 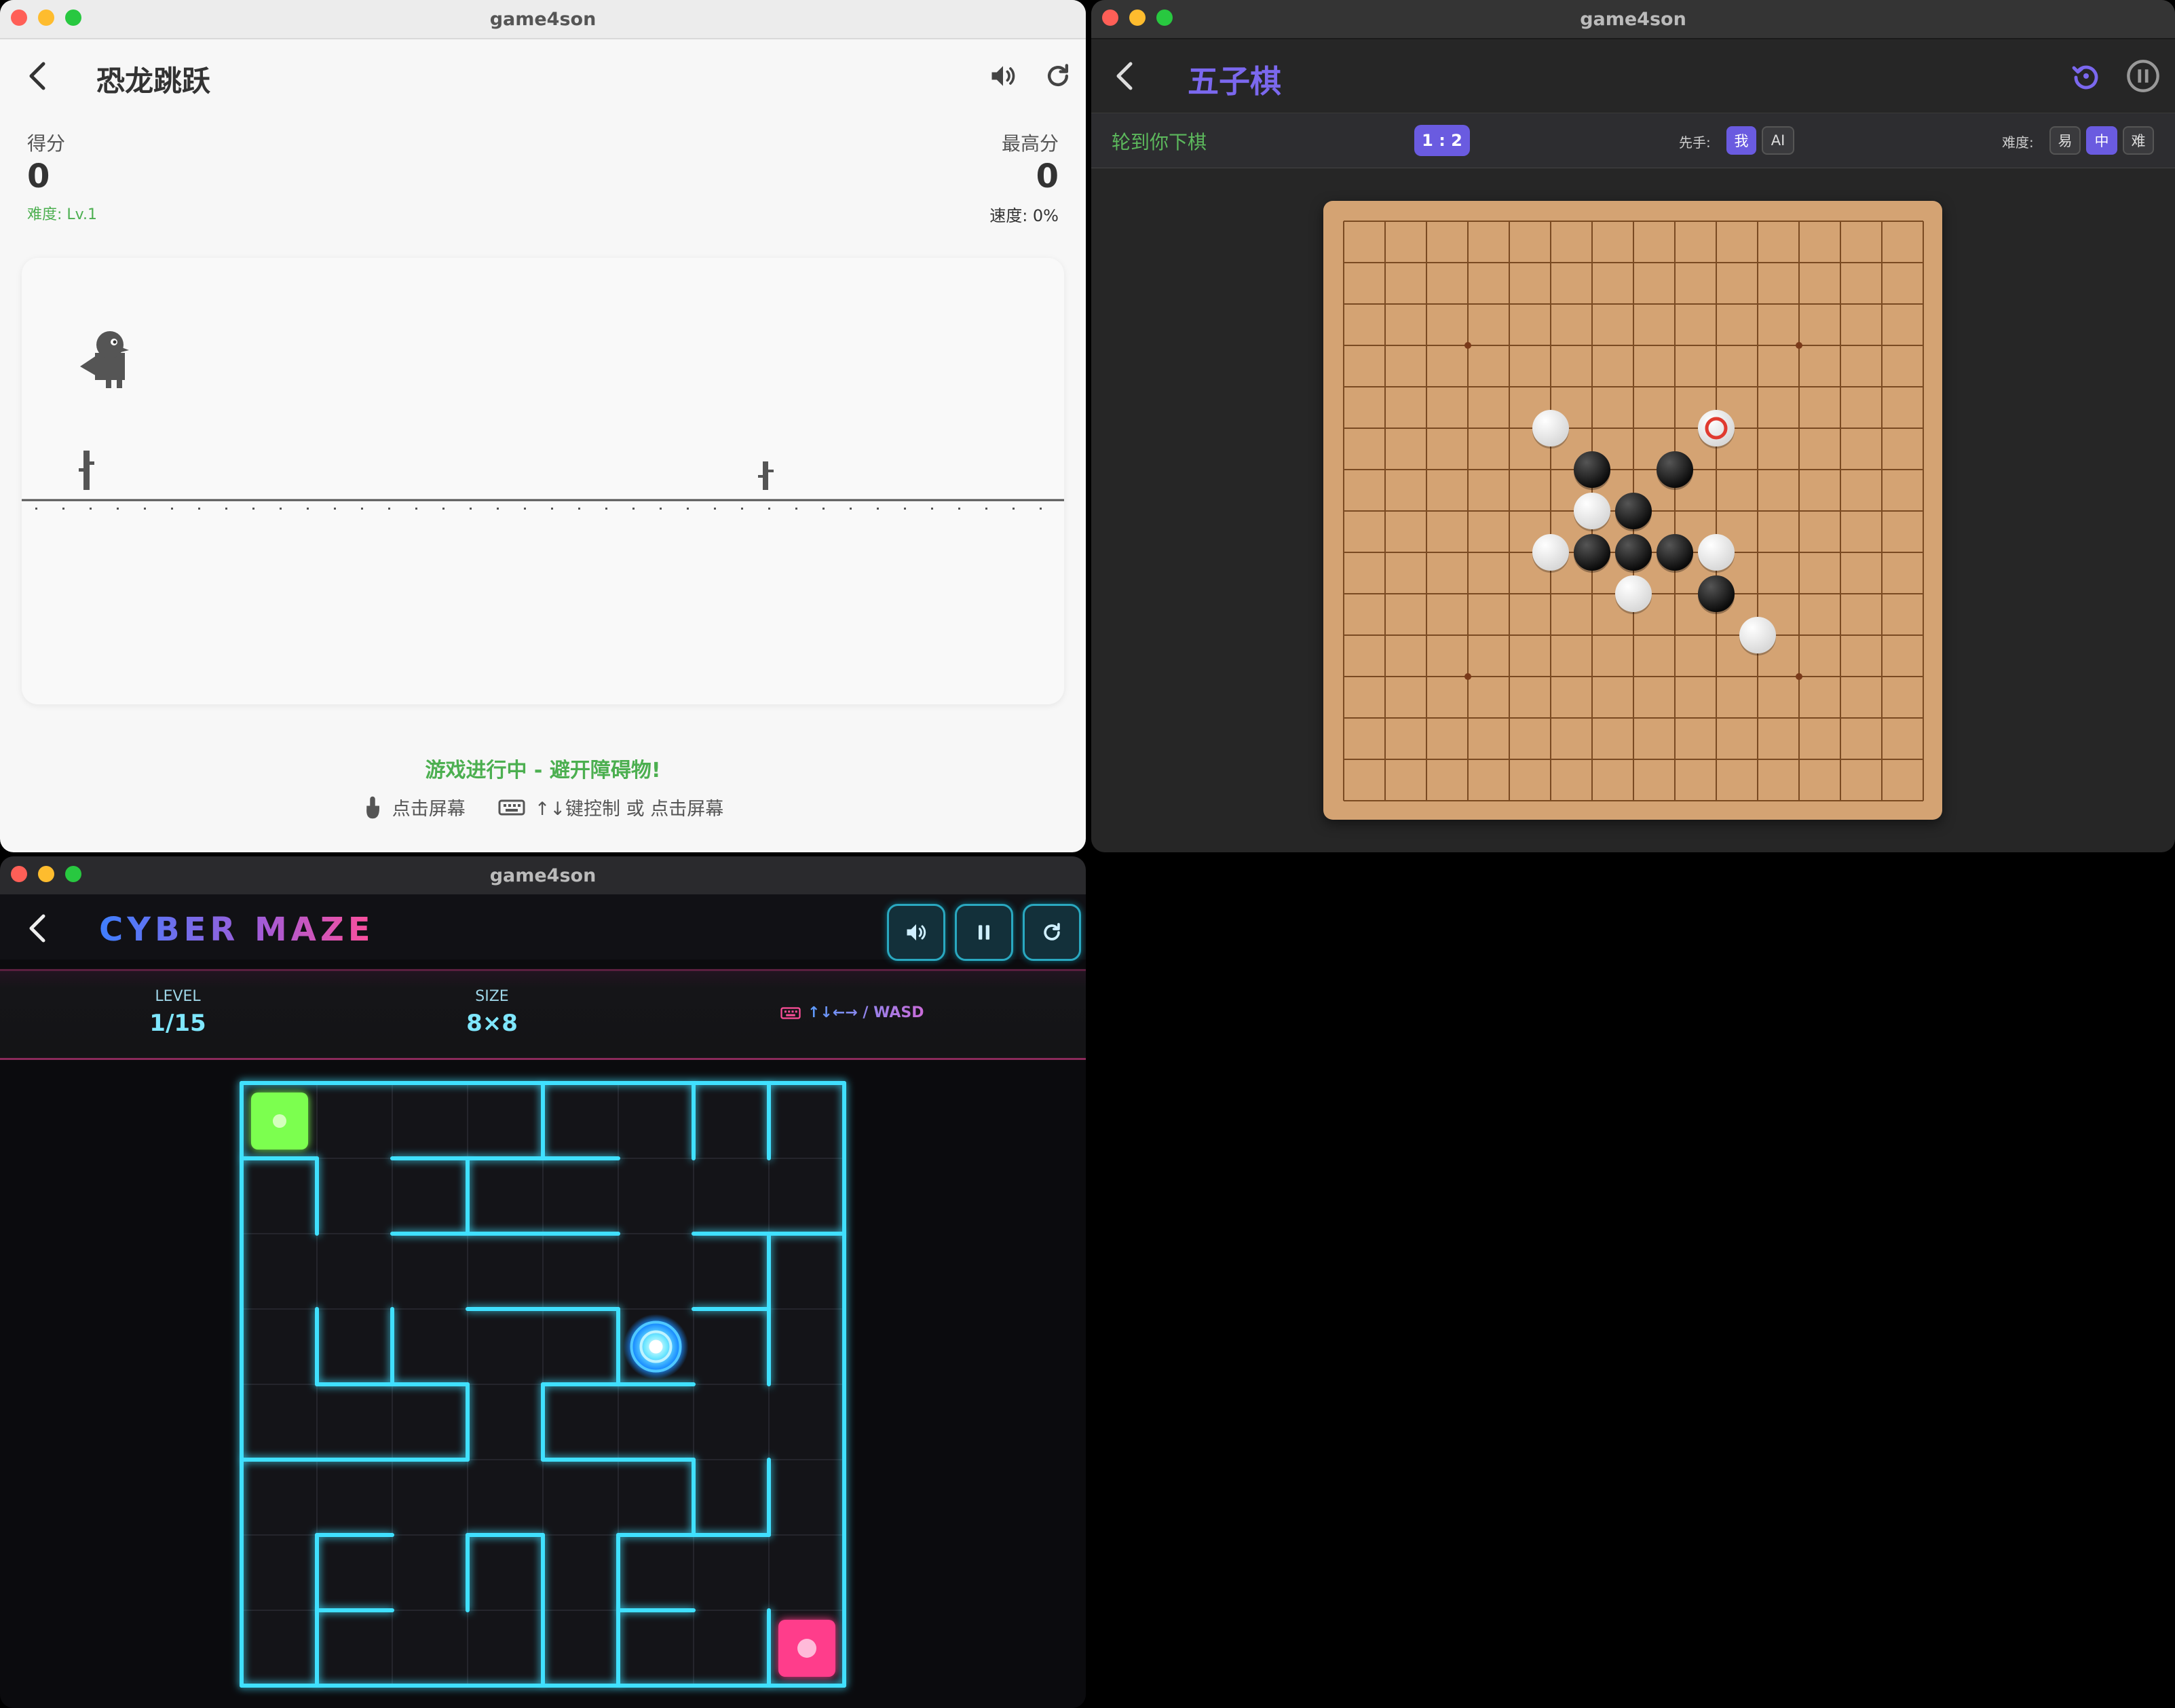 I want to click on score-label: 得分, so click(x=46, y=143).